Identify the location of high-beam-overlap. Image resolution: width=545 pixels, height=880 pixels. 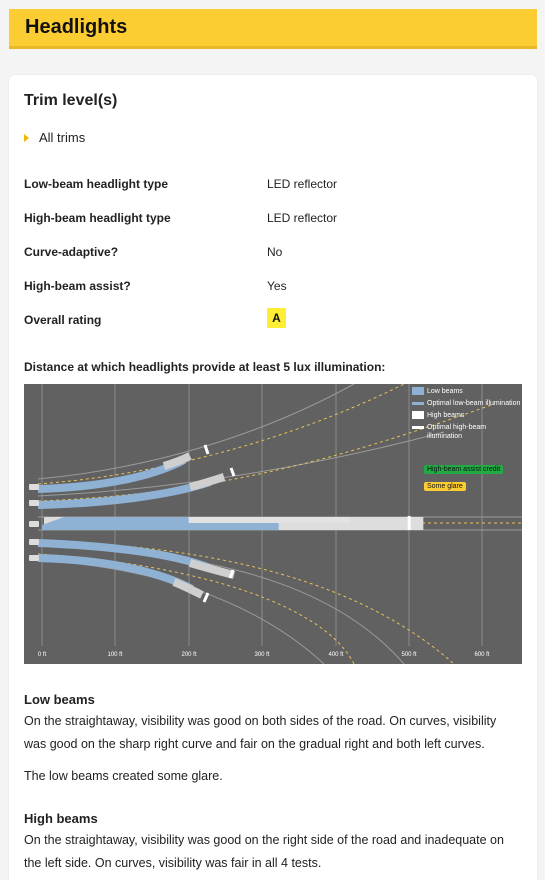
(269, 520).